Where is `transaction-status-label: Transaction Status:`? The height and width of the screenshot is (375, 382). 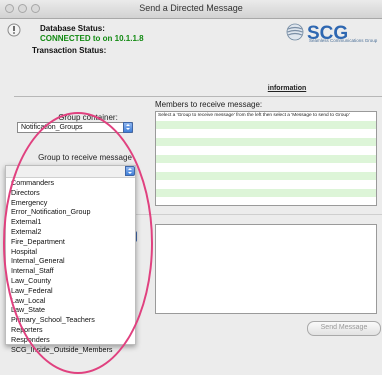
transaction-status-label: Transaction Status: is located at coordinates (69, 50).